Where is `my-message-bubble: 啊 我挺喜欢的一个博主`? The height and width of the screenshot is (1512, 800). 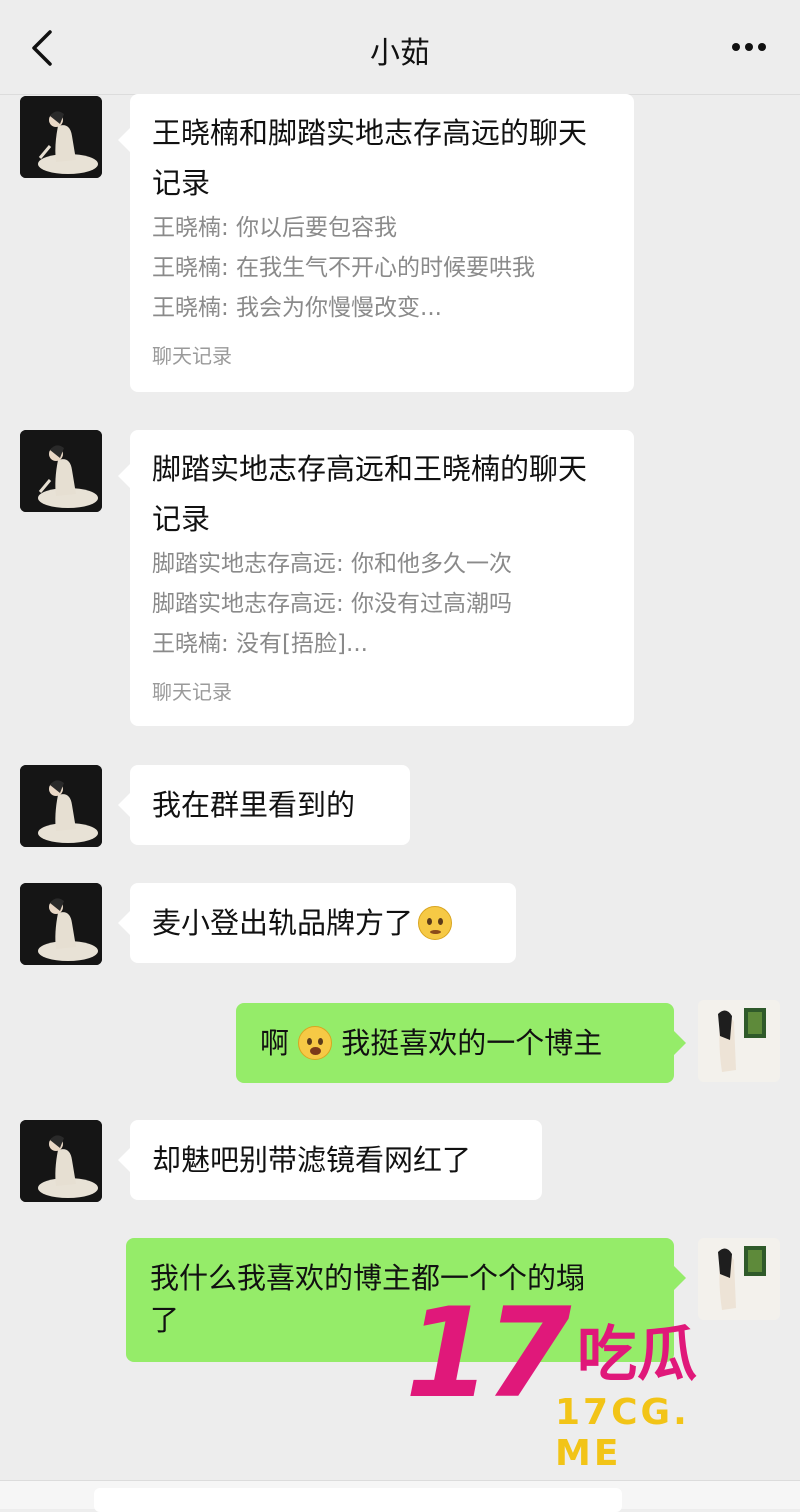
my-message-bubble: 啊 我挺喜欢的一个博主 is located at coordinates (461, 1043).